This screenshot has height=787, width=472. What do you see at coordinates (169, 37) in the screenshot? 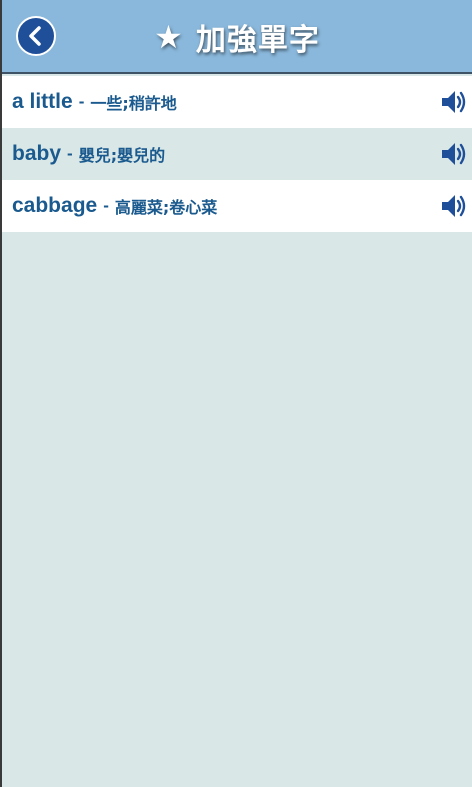
I see `star-icon: ★` at bounding box center [169, 37].